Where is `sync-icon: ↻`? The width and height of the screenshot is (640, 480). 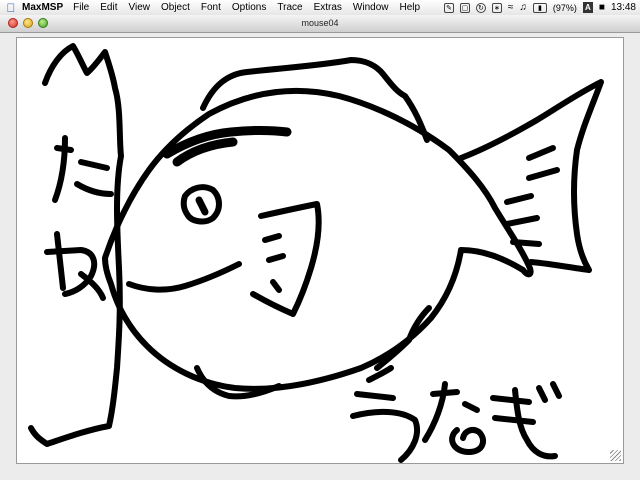 sync-icon: ↻ is located at coordinates (480, 7).